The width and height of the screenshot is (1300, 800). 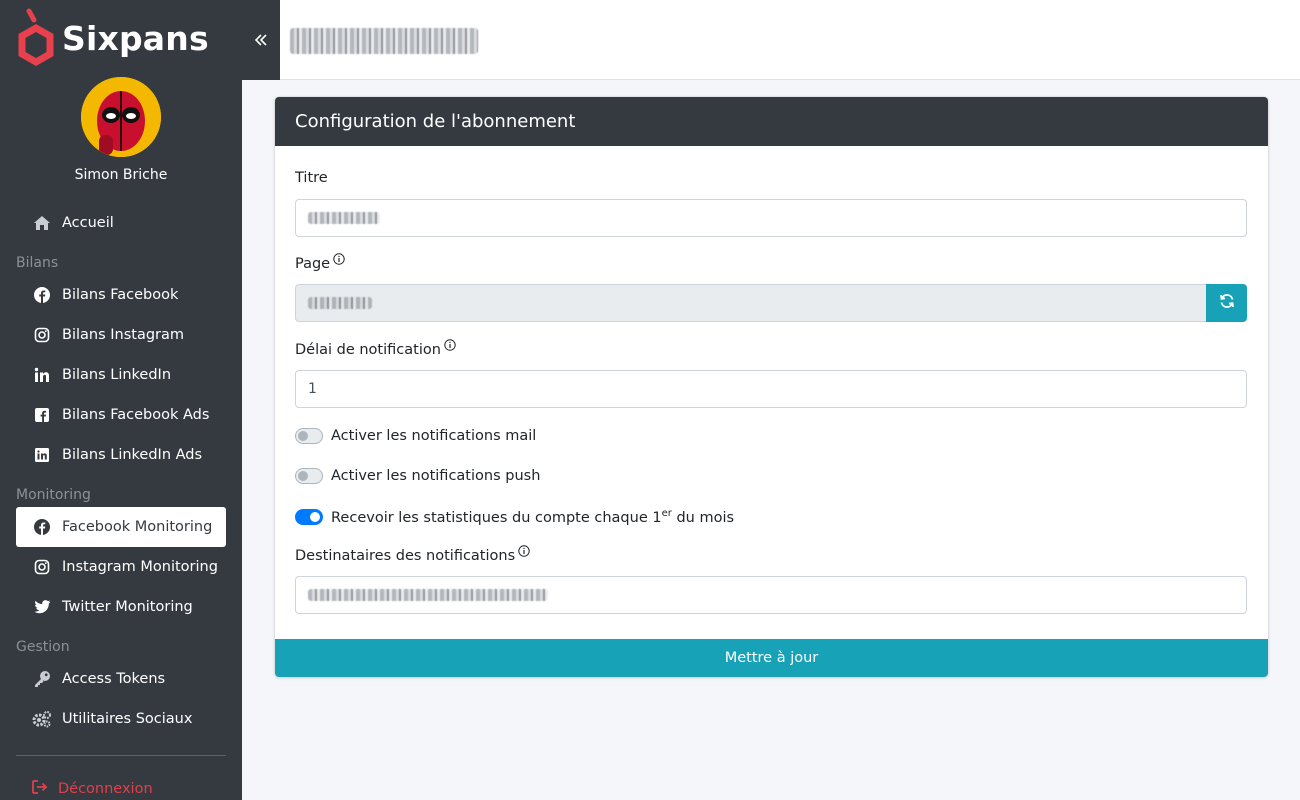 I want to click on sidebar-item-label: Bilans Facebook Ads, so click(x=136, y=415).